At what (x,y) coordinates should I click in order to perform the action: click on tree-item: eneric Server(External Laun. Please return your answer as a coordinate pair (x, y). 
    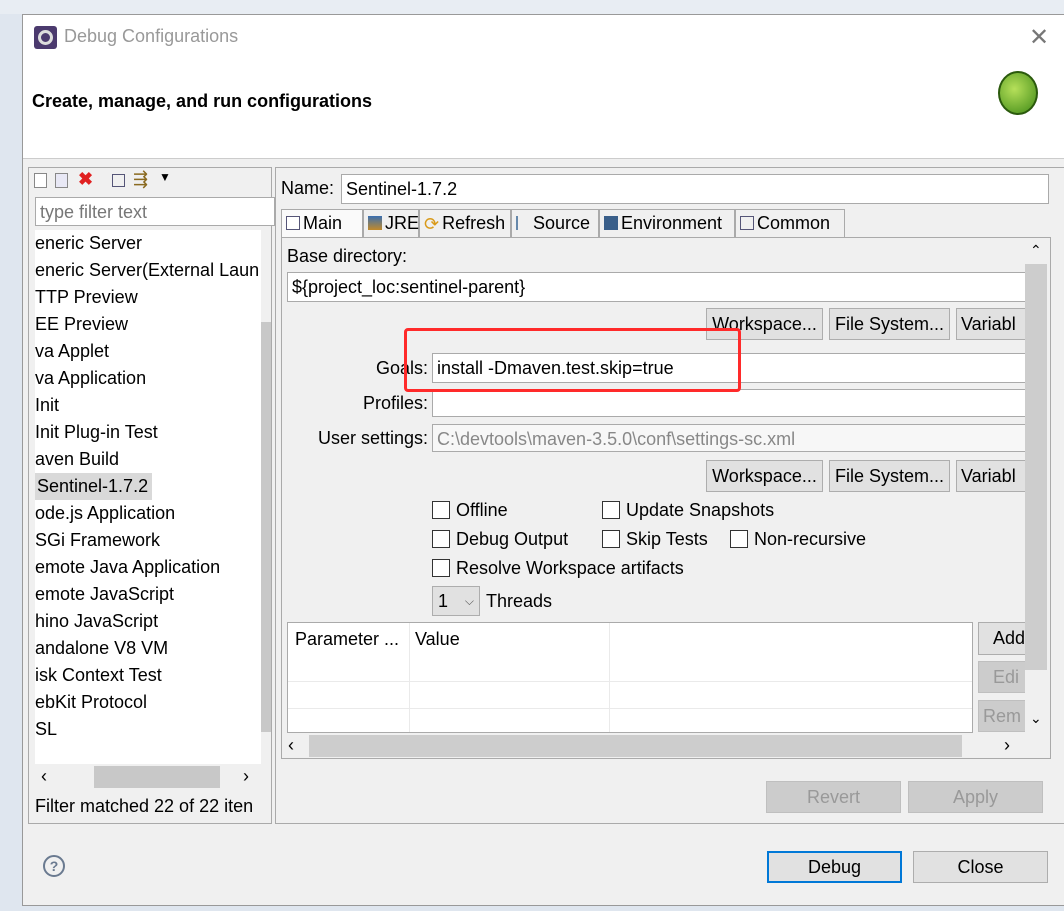
    Looking at the image, I should click on (147, 270).